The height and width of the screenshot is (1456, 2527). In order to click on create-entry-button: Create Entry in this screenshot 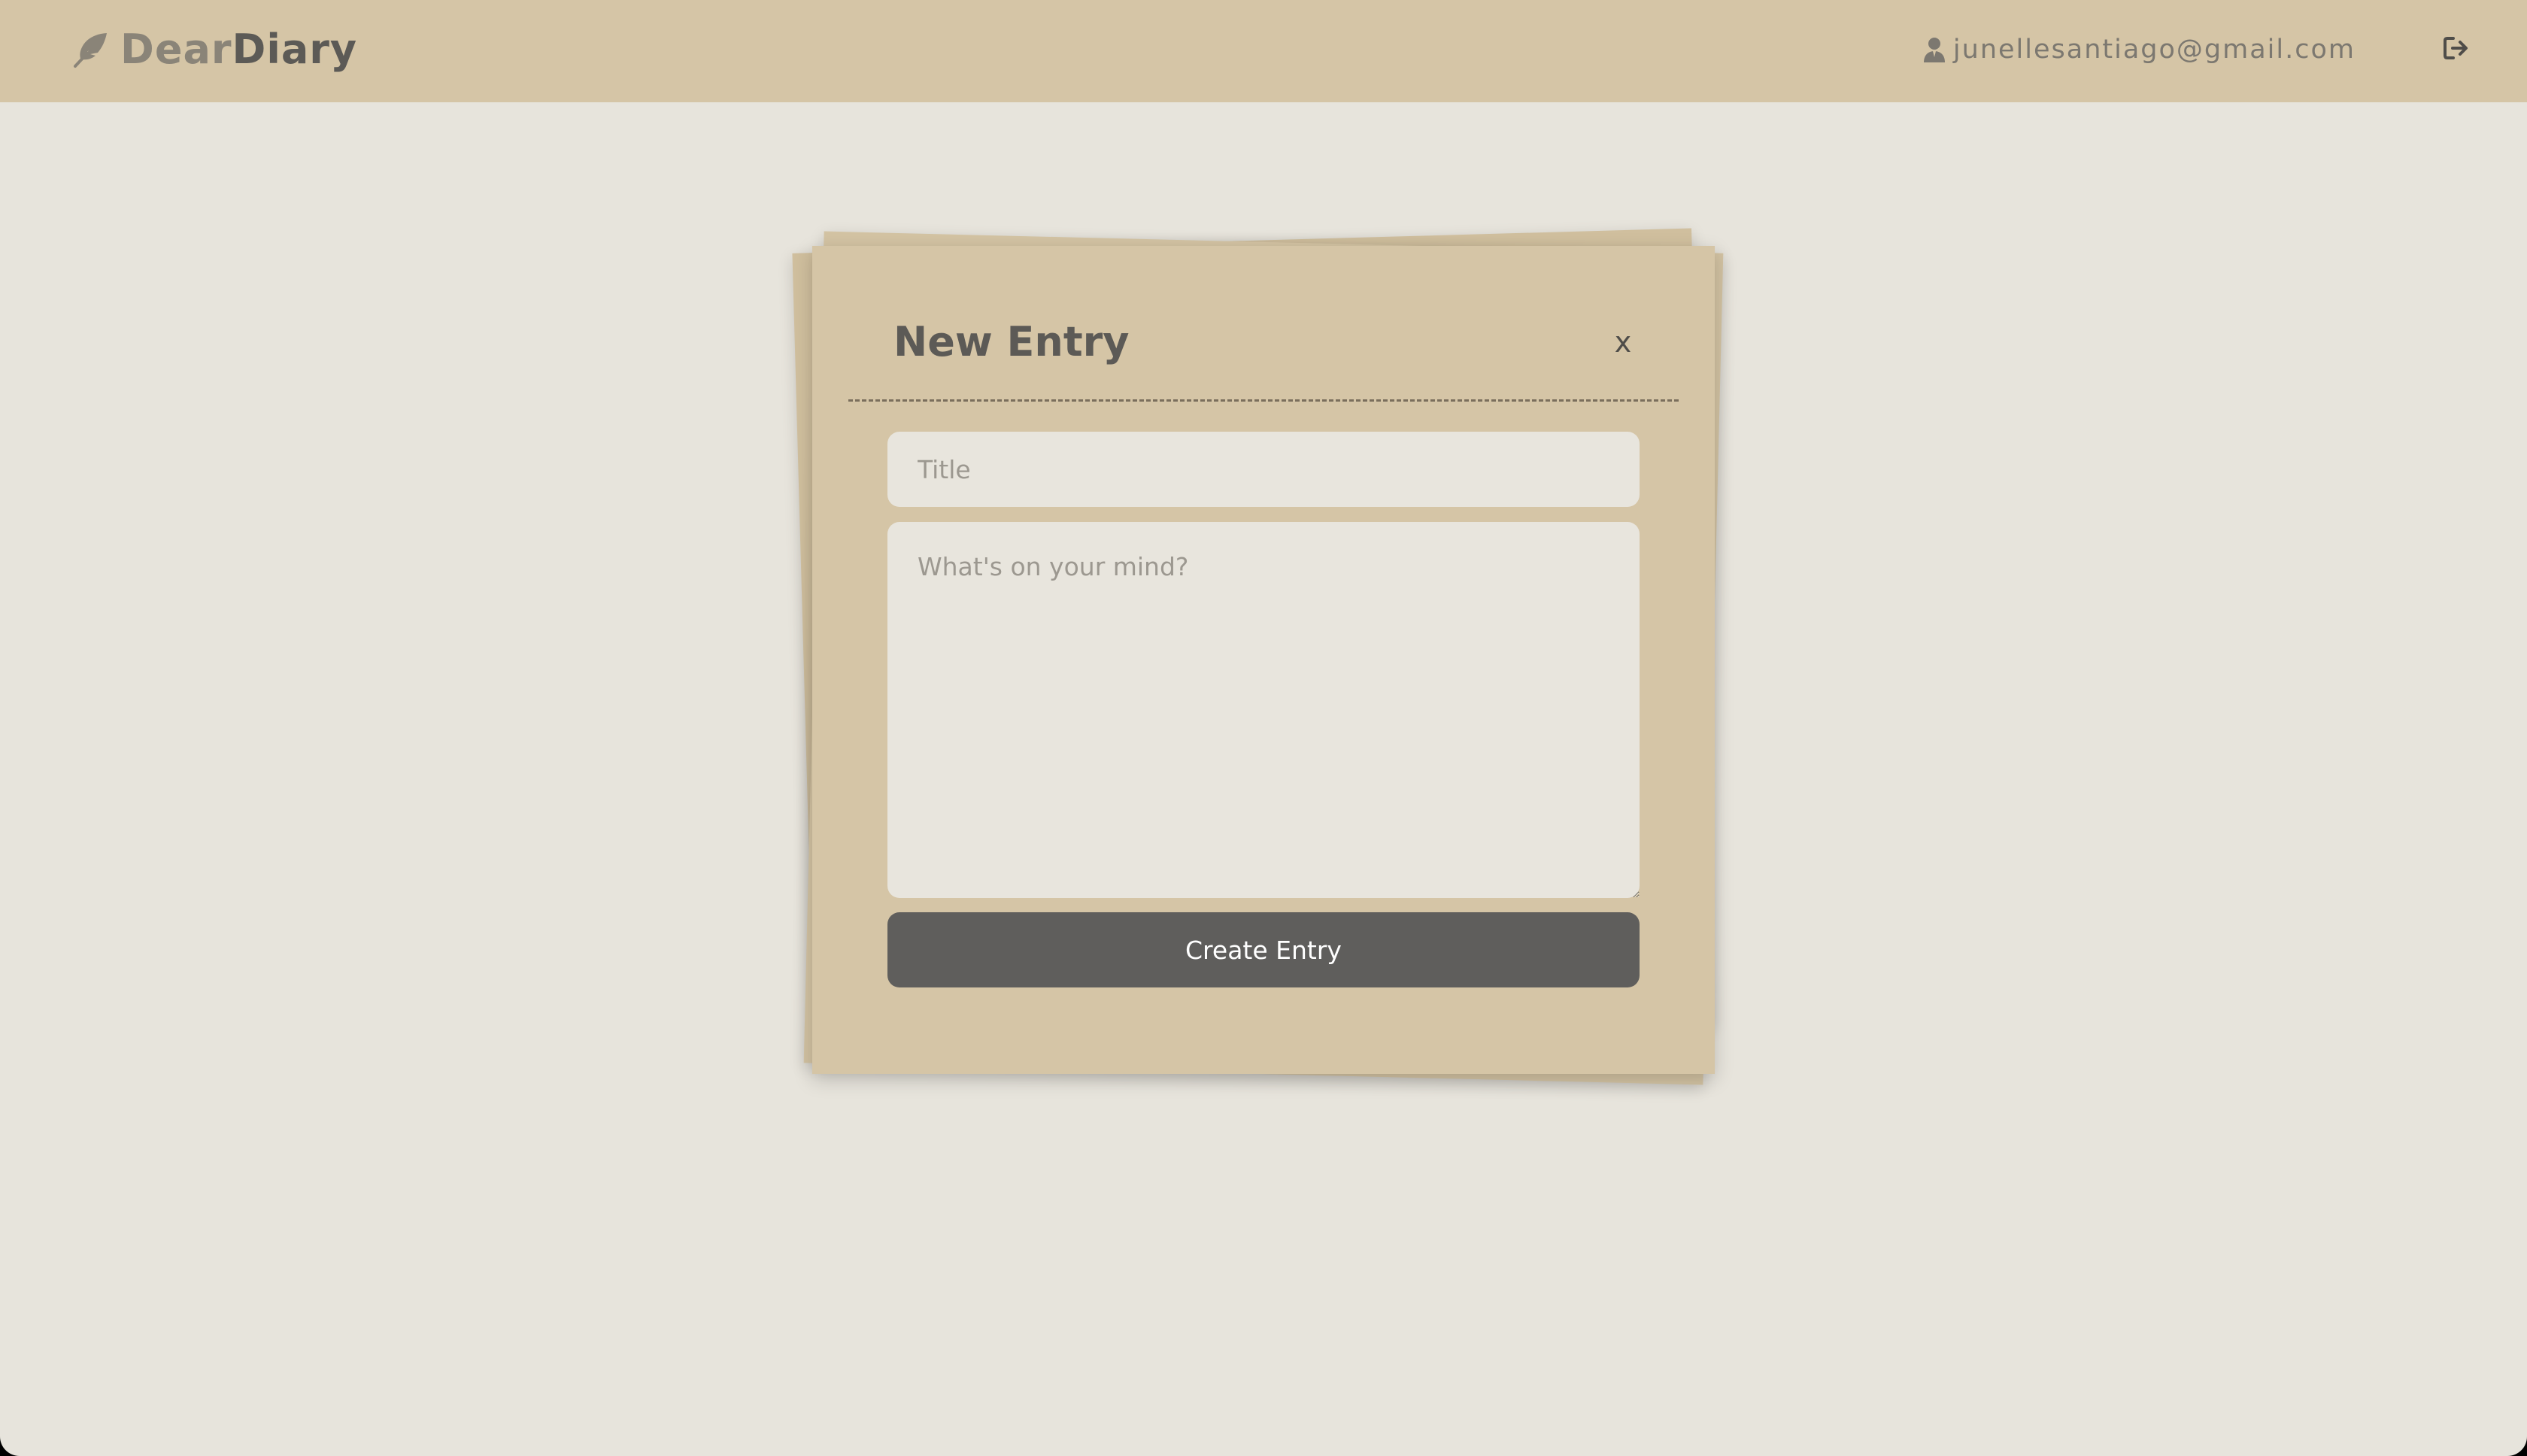, I will do `click(1263, 949)`.